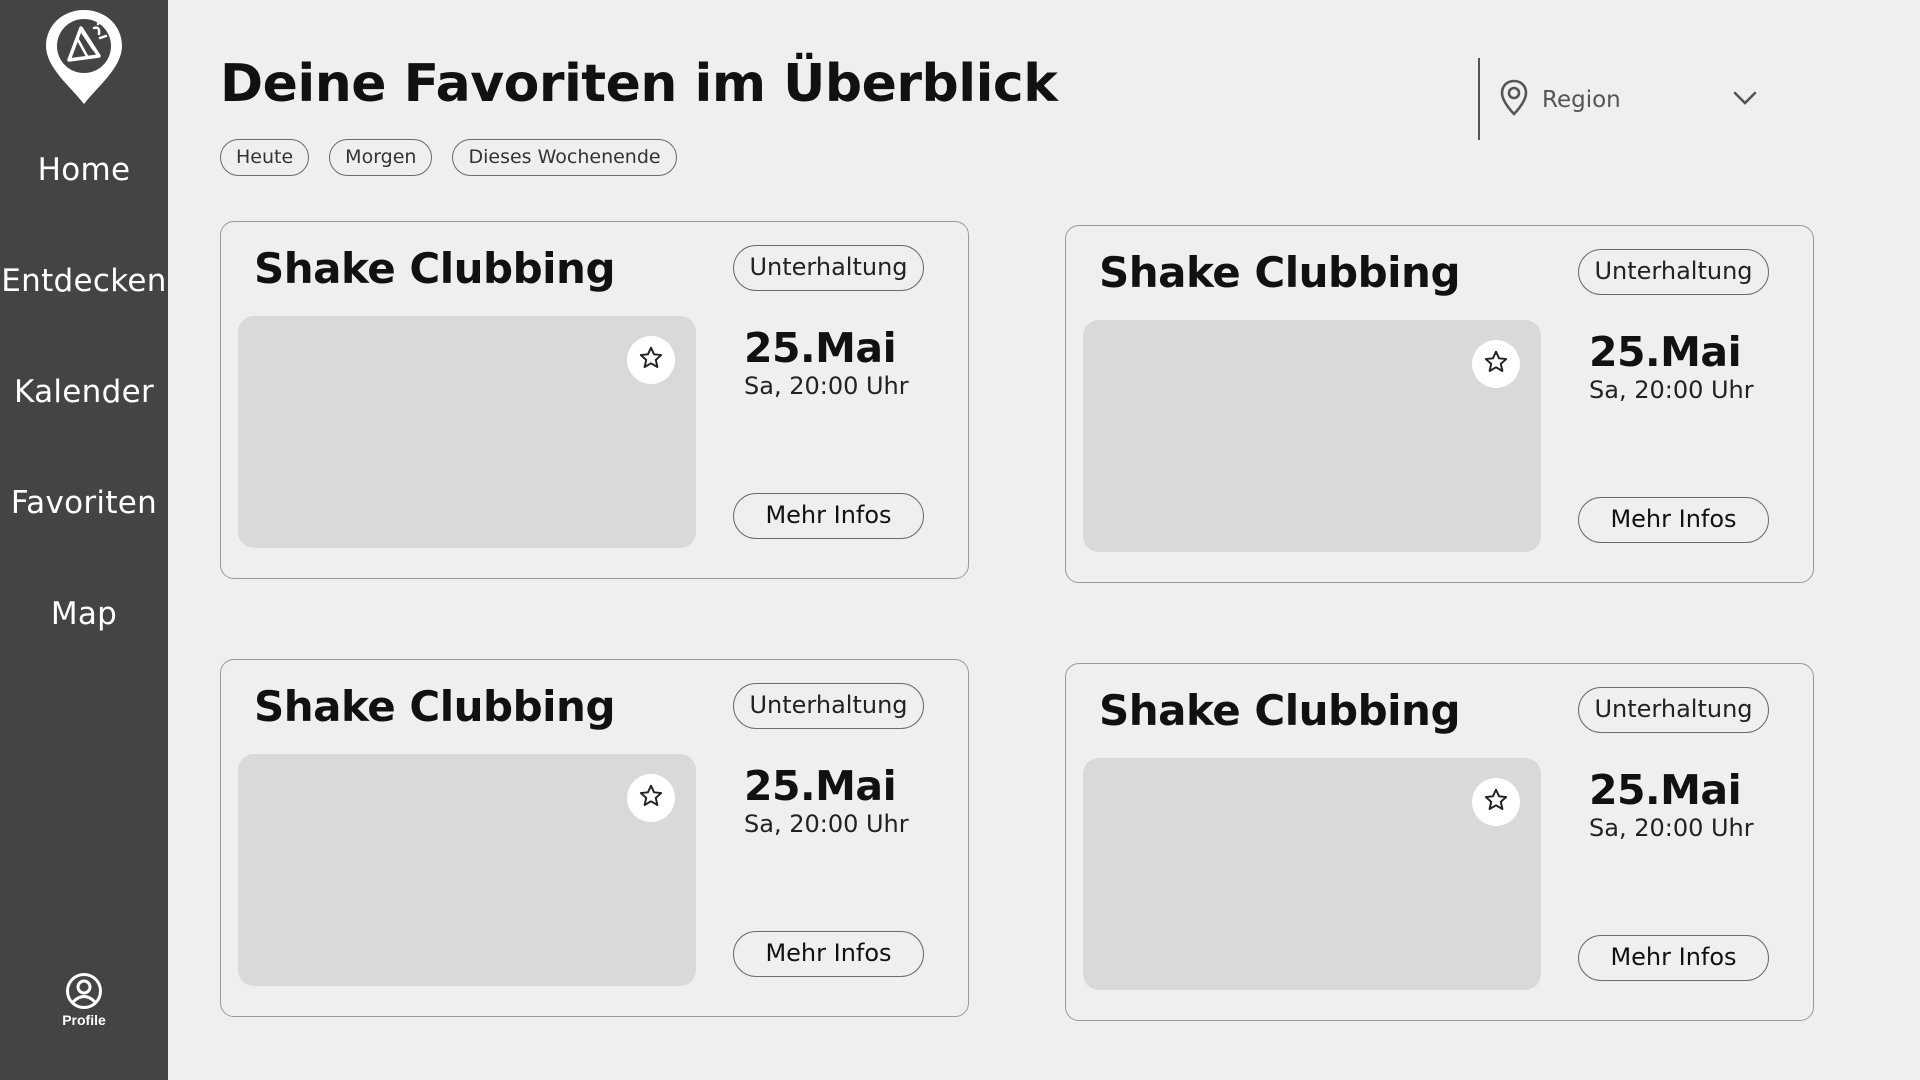  I want to click on sidebar-item-favoriten: Favoriten, so click(84, 503).